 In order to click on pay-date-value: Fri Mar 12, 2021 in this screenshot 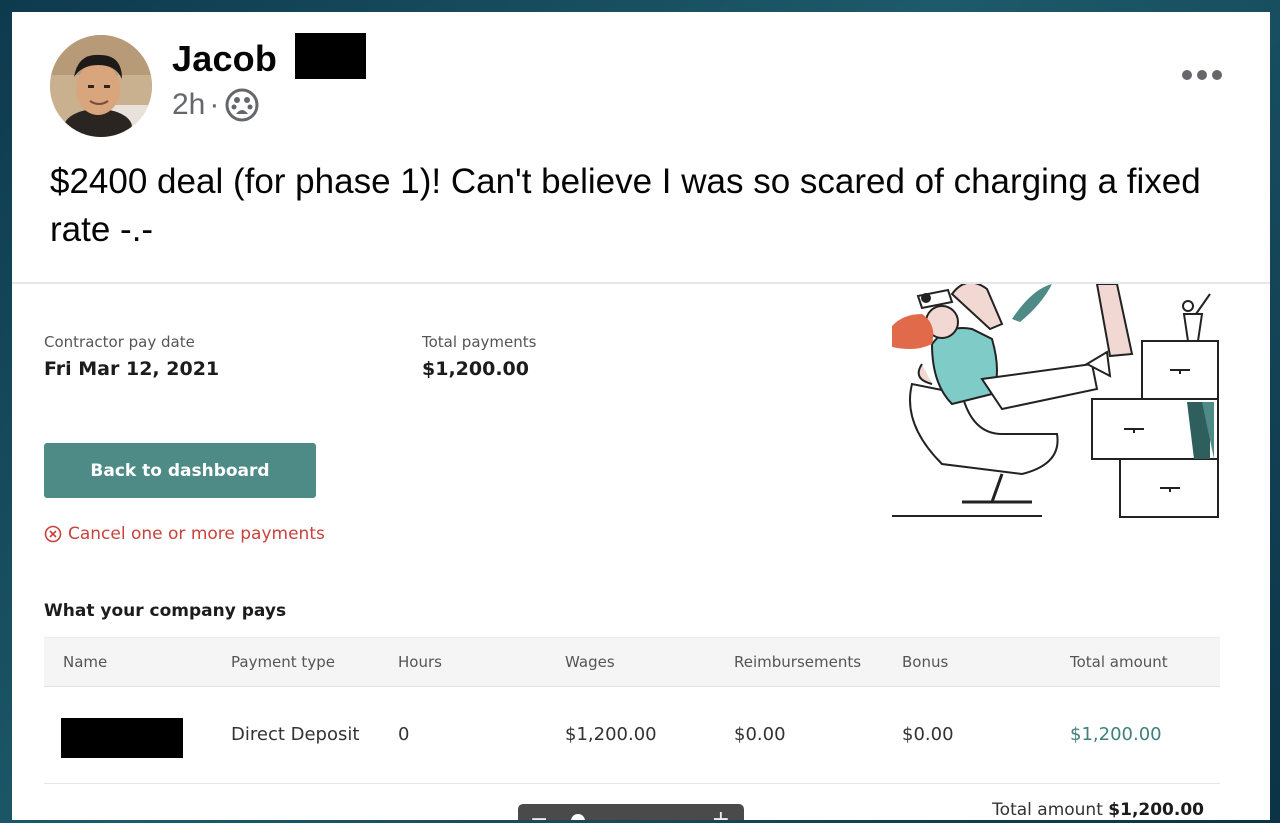, I will do `click(132, 369)`.